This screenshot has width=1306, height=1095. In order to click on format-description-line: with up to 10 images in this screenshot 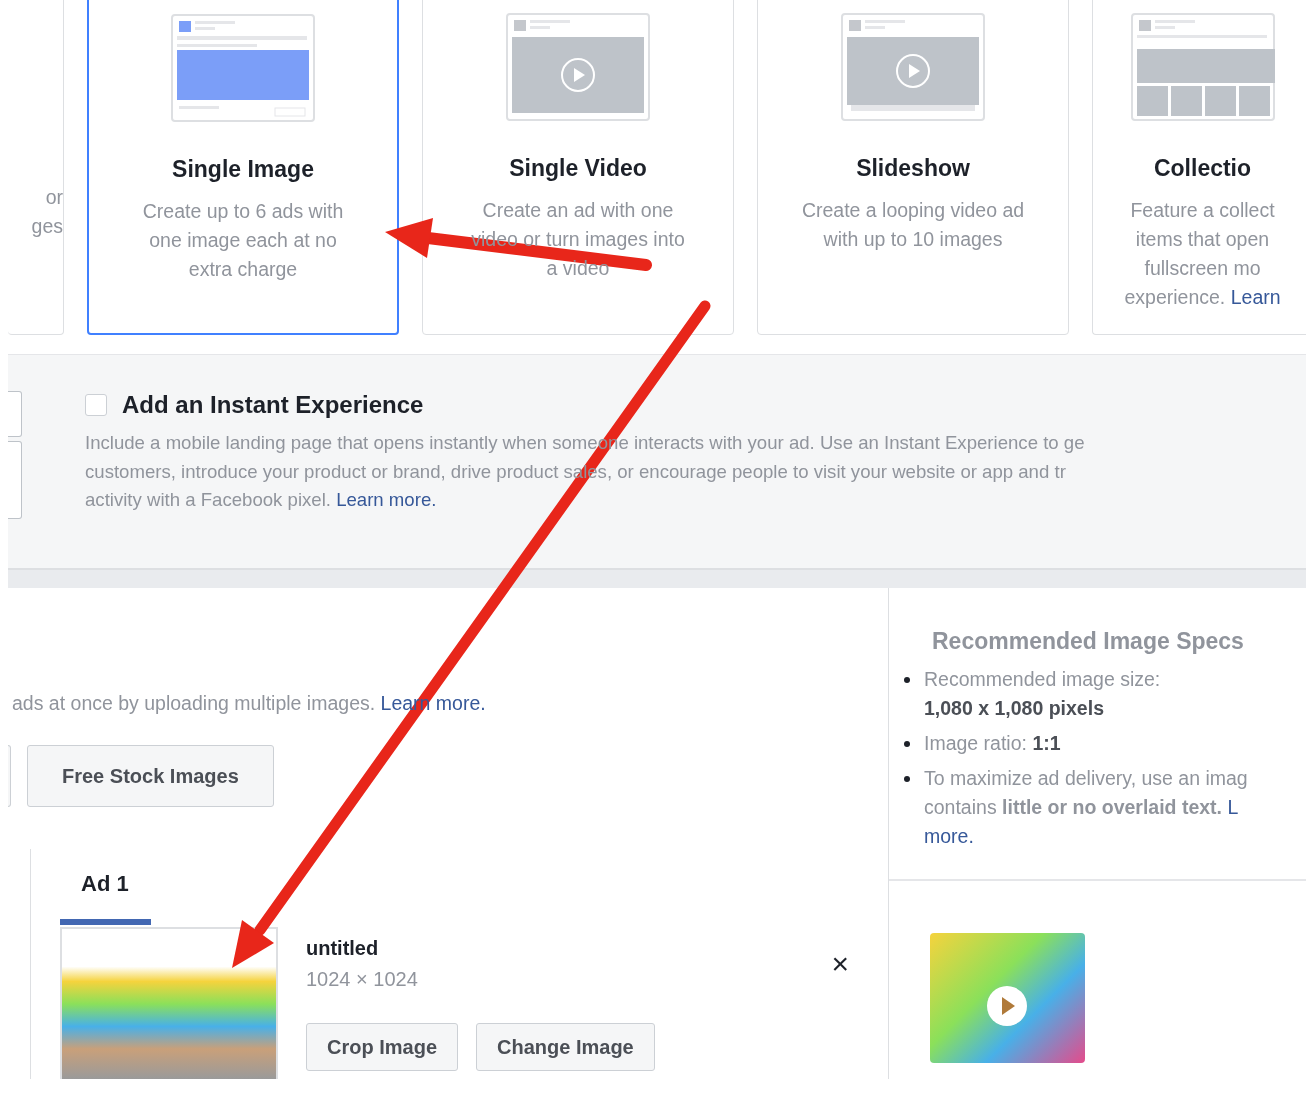, I will do `click(913, 239)`.